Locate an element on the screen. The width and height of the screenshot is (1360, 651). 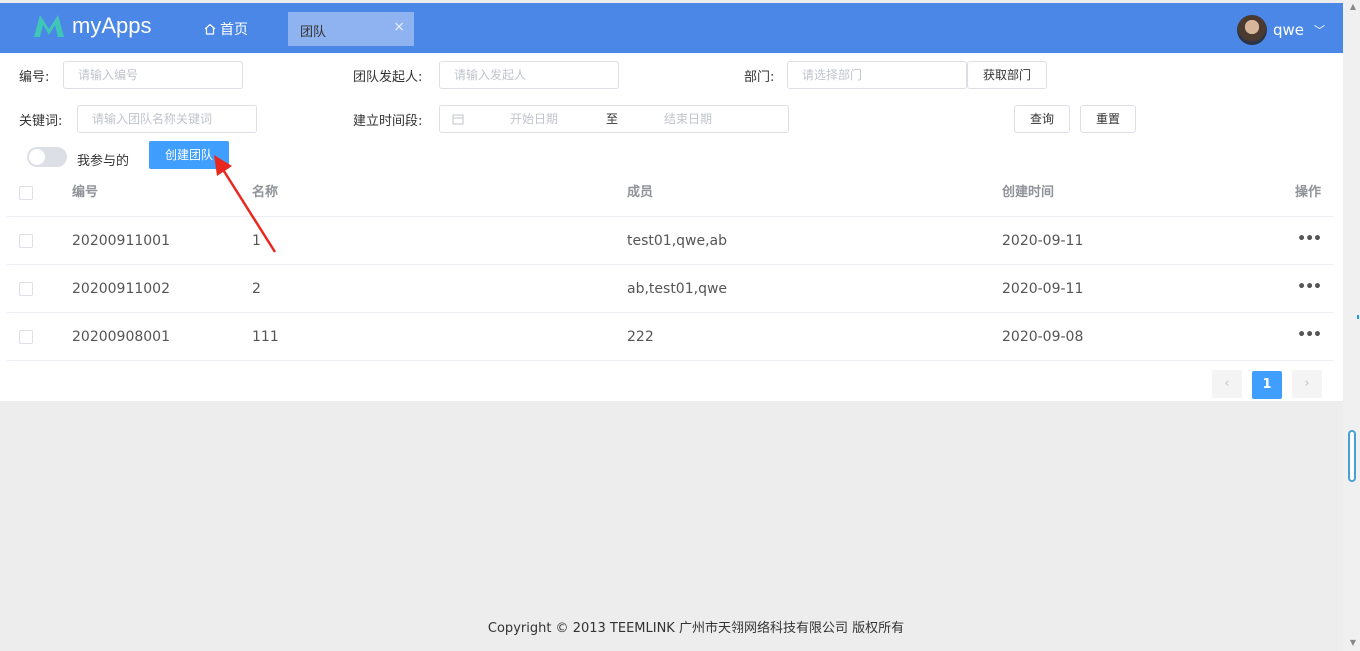
column-header-code: 编号 is located at coordinates (85, 193).